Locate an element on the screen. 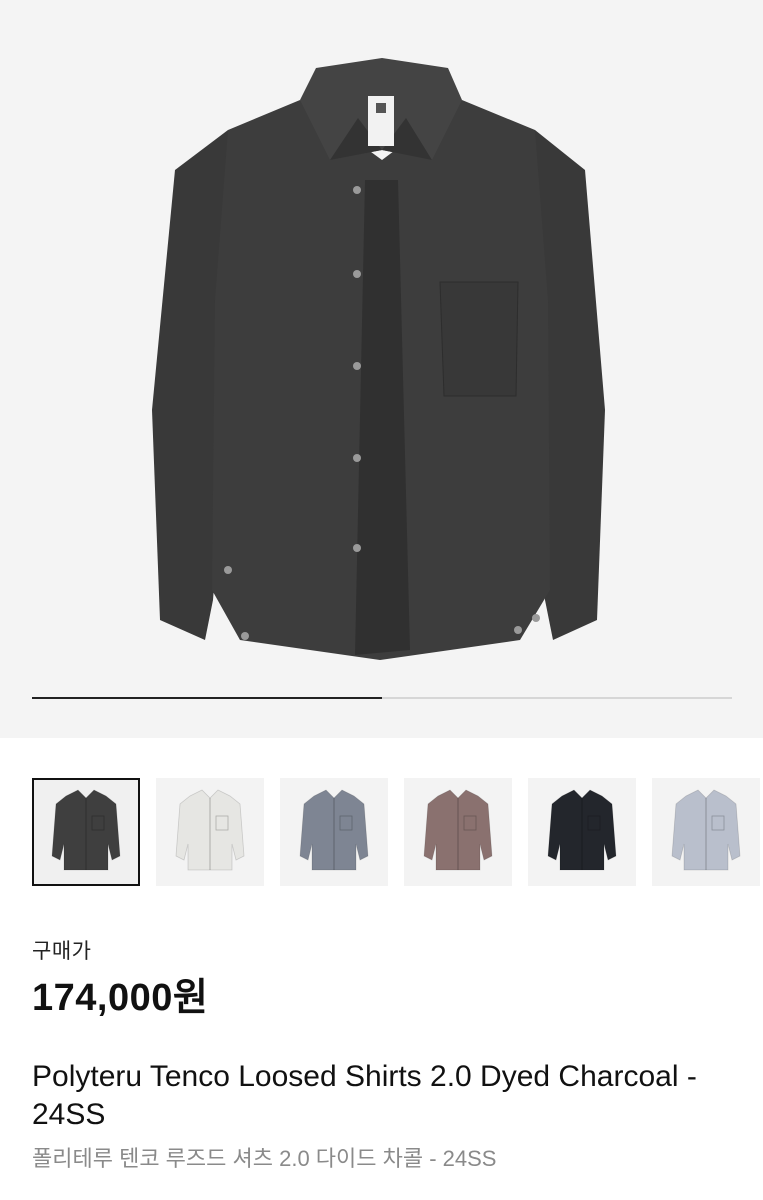  gallery-progress-track is located at coordinates (382, 698).